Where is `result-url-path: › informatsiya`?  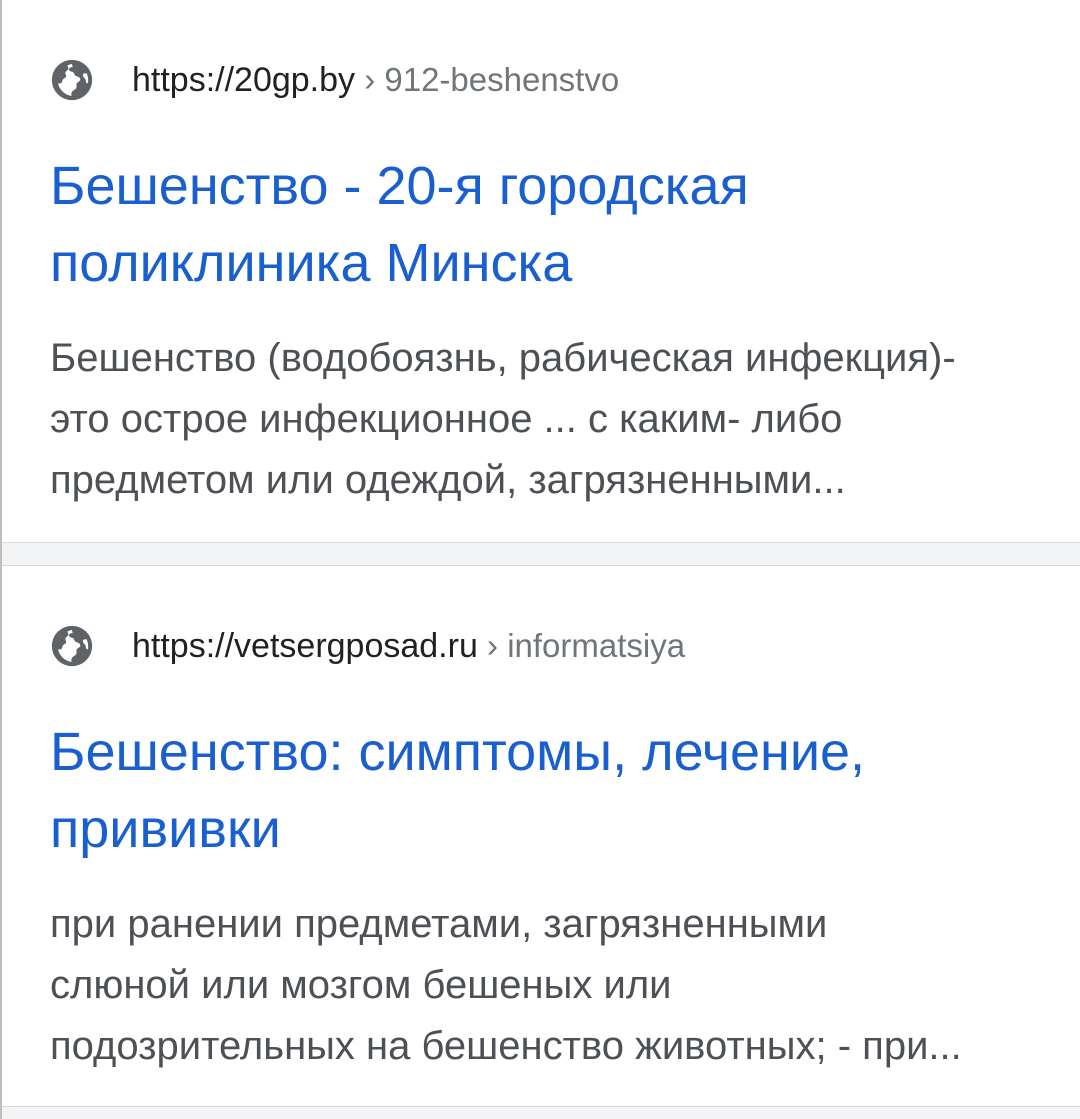 result-url-path: › informatsiya is located at coordinates (581, 645).